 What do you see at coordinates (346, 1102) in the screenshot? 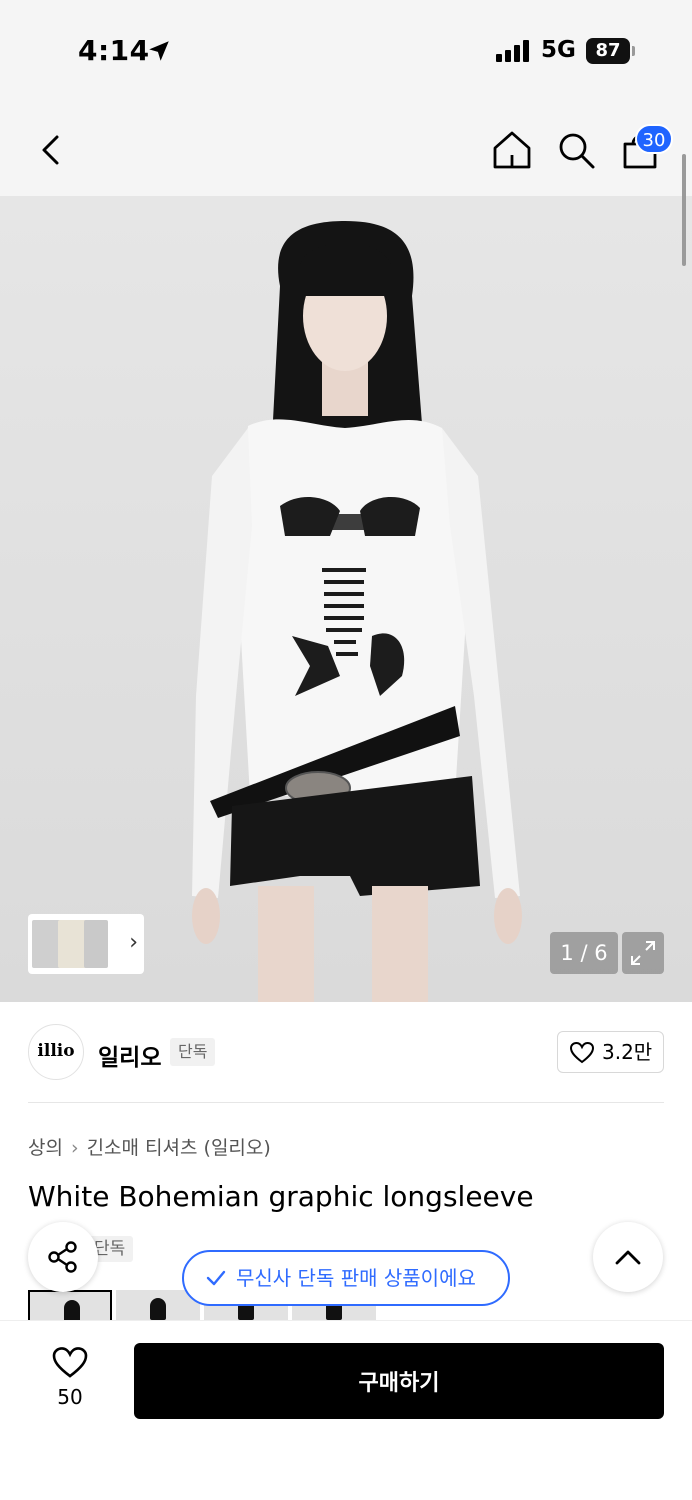
I see `divider` at bounding box center [346, 1102].